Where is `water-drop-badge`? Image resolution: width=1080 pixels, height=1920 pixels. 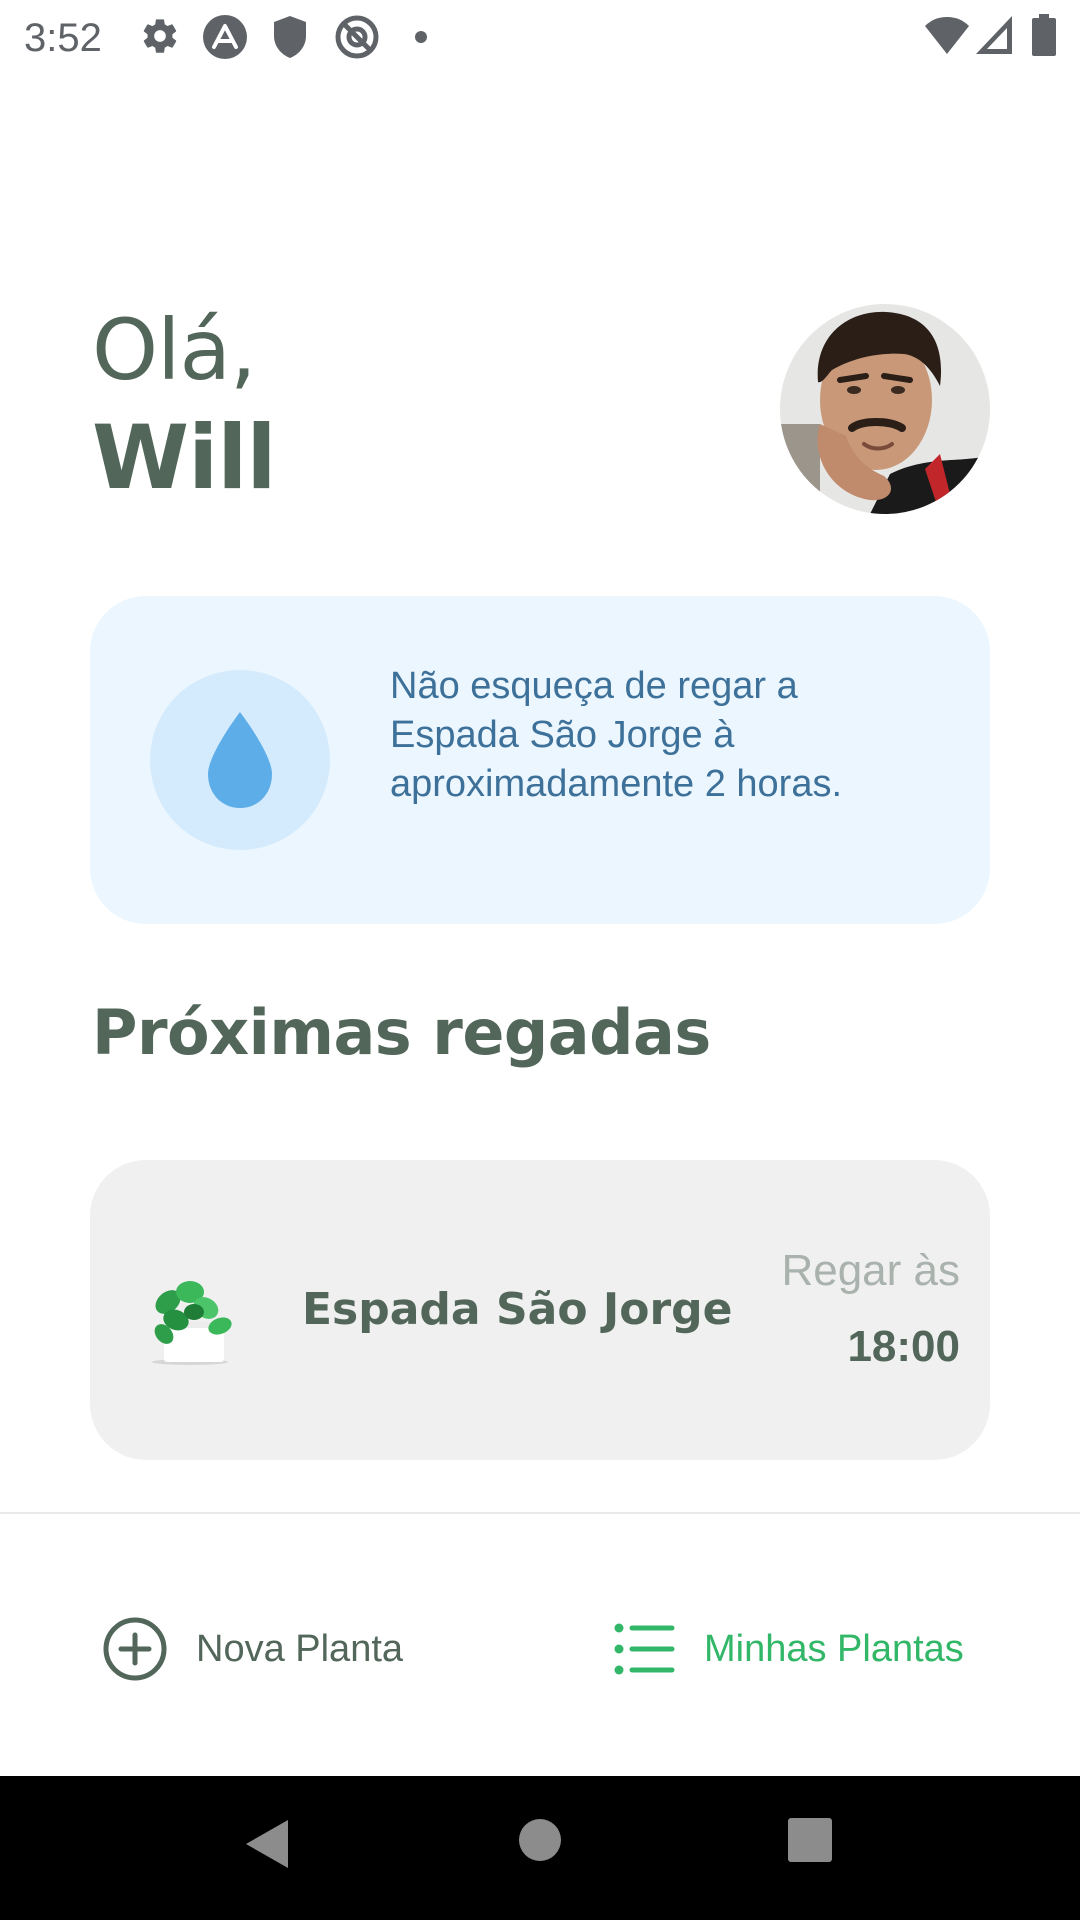
water-drop-badge is located at coordinates (240, 760).